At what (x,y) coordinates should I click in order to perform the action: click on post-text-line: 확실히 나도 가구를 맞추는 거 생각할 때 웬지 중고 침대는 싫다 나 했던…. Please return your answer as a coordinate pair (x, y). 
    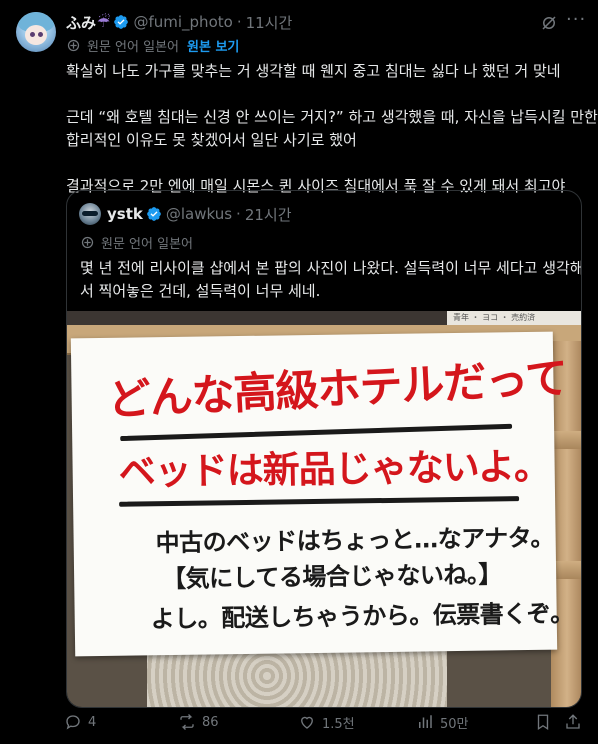
    Looking at the image, I should click on (313, 71).